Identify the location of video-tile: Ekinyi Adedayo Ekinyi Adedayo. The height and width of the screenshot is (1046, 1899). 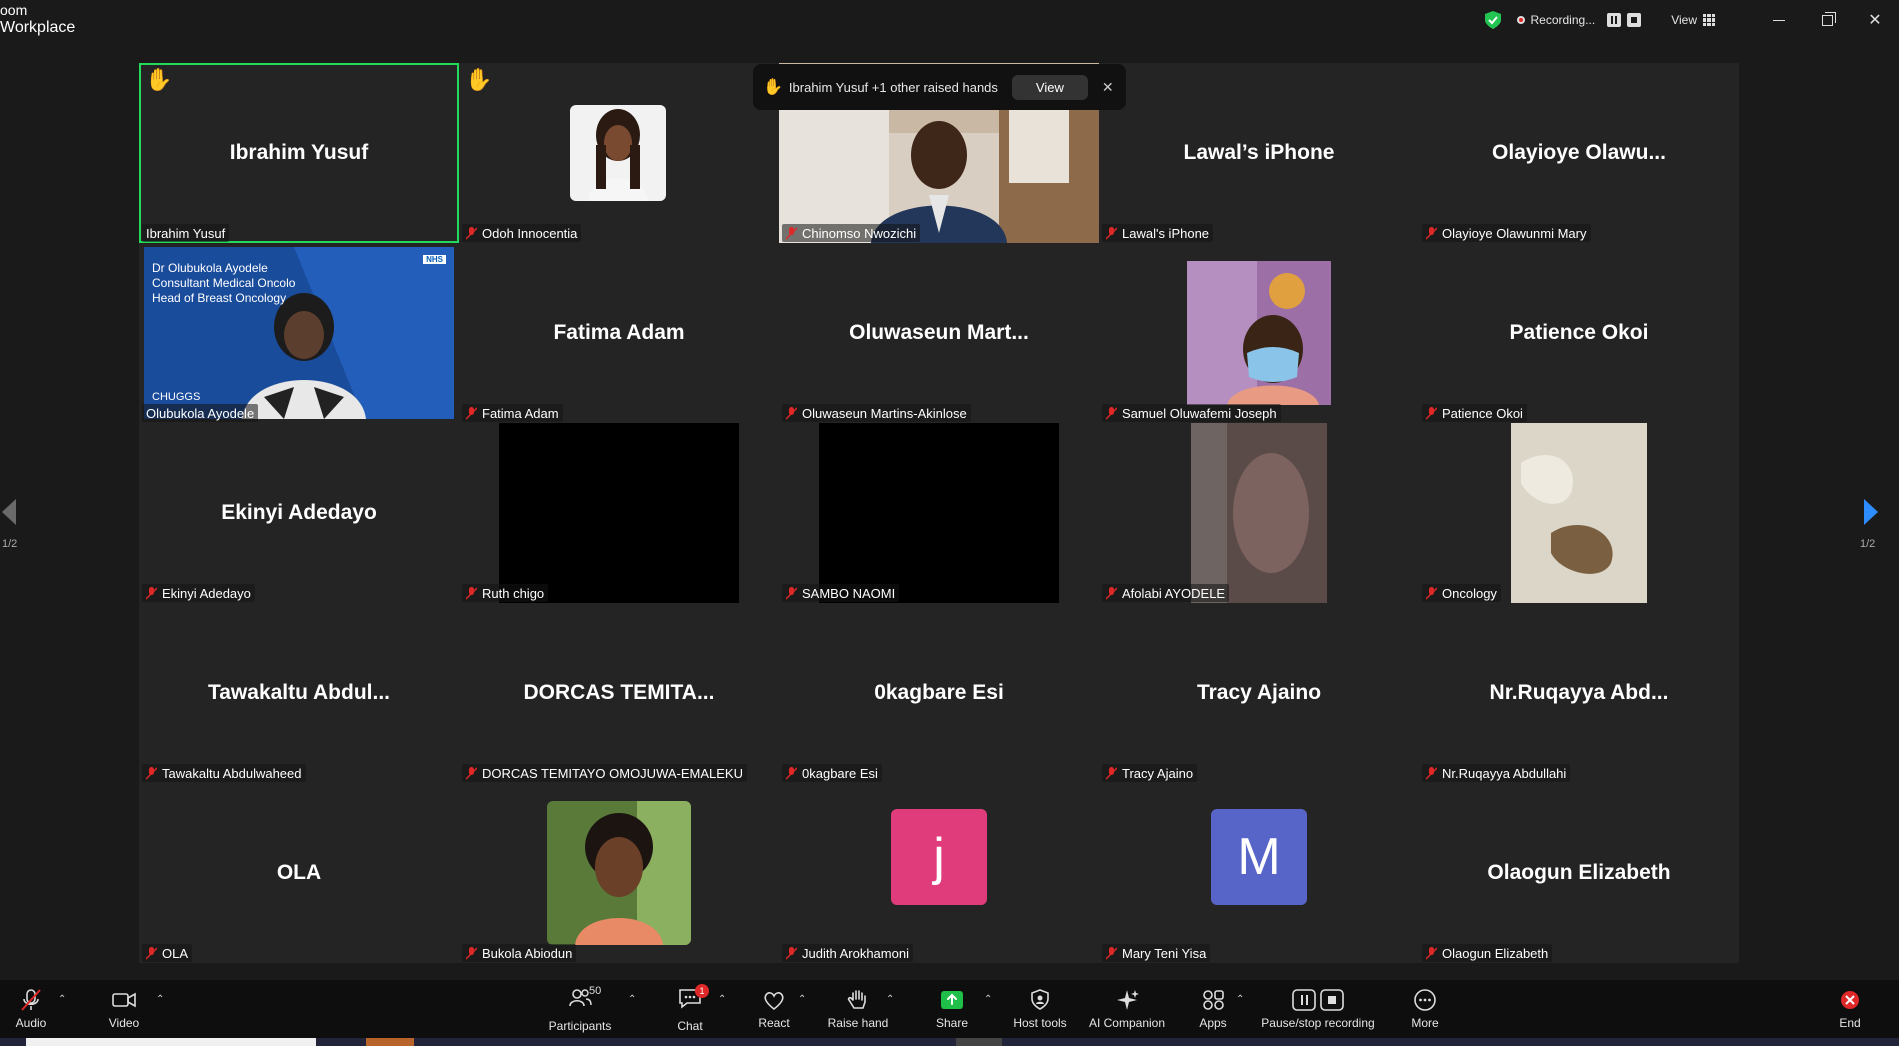
(299, 513).